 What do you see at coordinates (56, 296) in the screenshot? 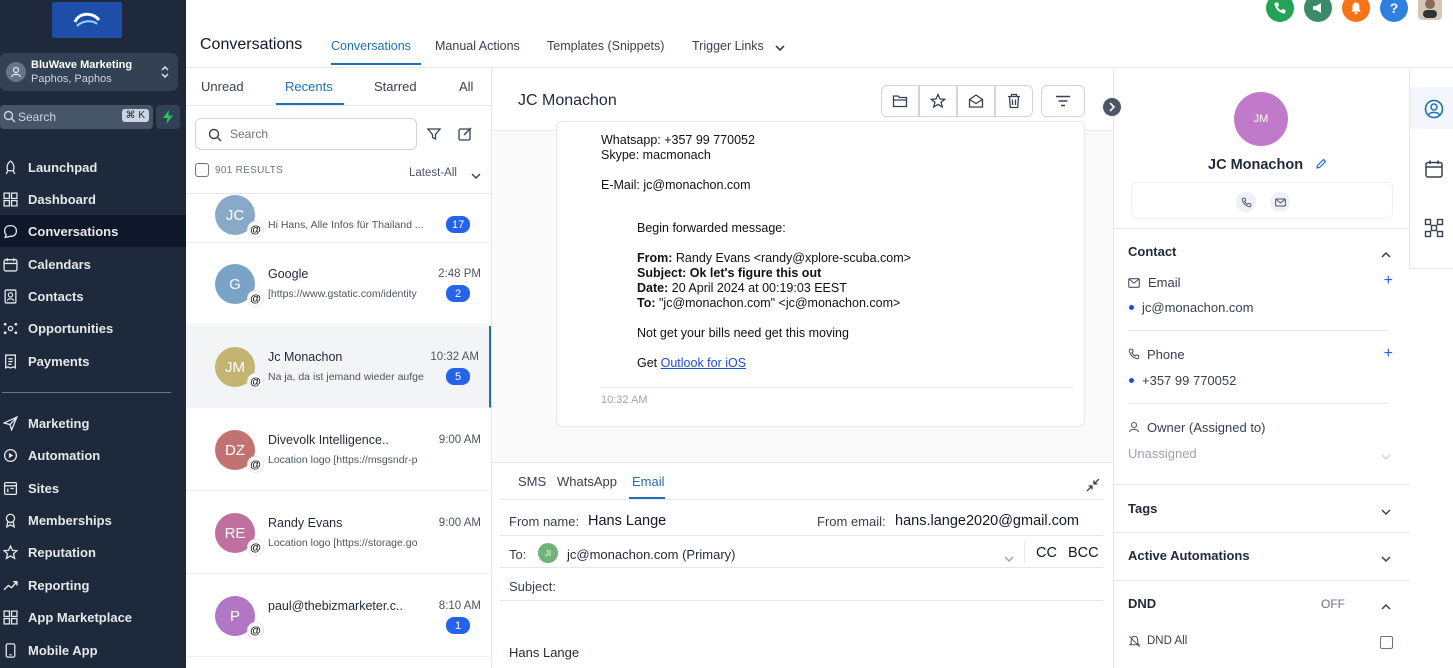
I see `sidebar-item-label: Contacts` at bounding box center [56, 296].